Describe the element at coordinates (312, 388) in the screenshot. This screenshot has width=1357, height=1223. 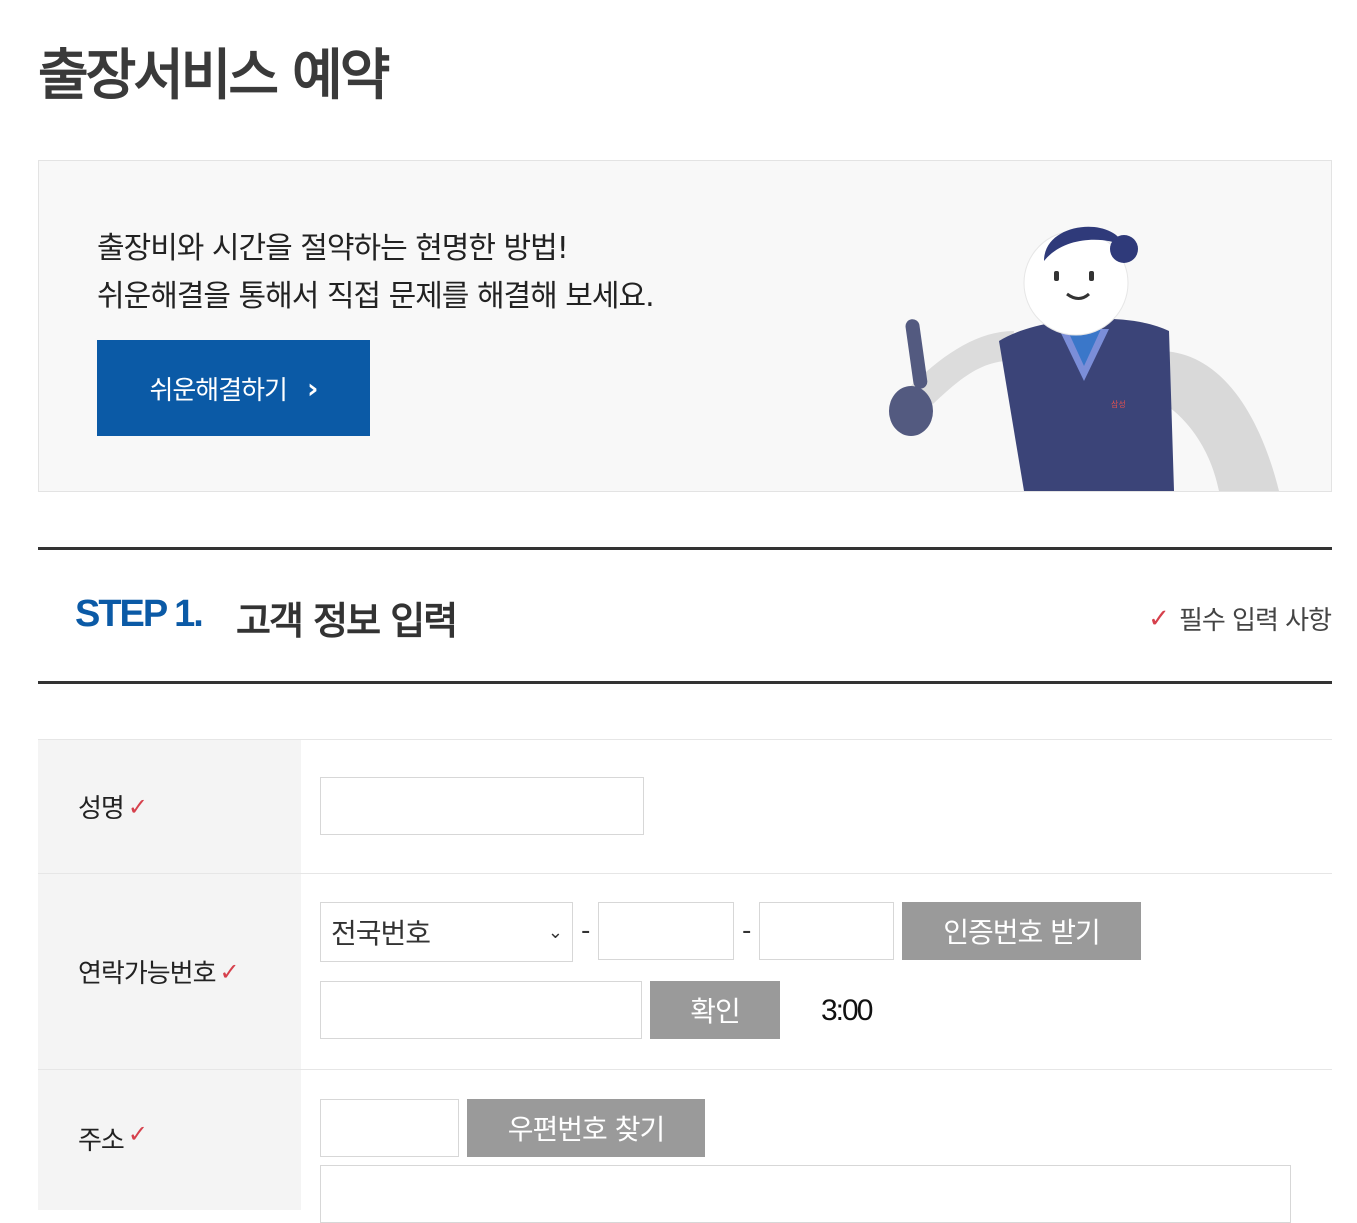
I see `chevron-right-icon: ›` at that location.